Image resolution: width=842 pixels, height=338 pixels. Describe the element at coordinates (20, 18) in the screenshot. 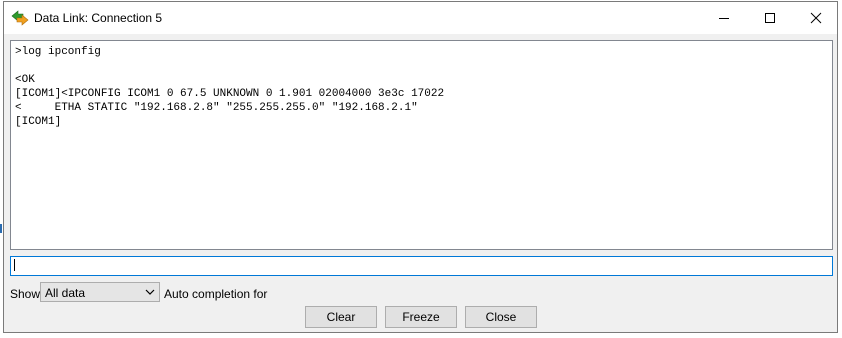

I see `data-link-arrows-icon` at that location.